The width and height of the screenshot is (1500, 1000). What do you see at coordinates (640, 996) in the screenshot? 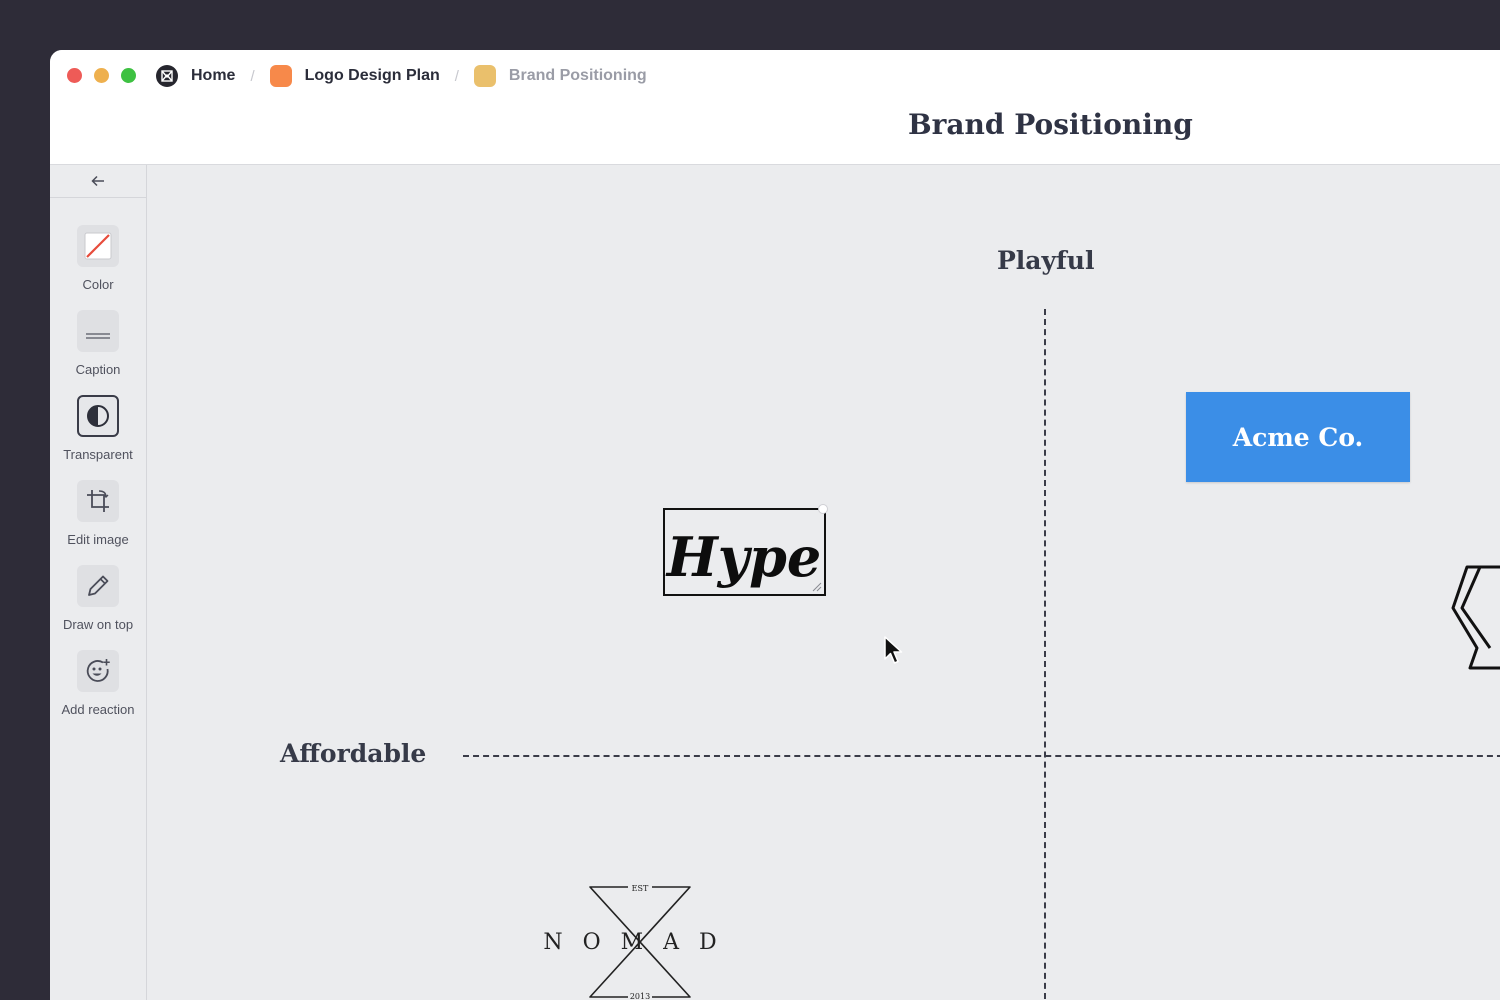
I see `nomad-year-text: 2013` at bounding box center [640, 996].